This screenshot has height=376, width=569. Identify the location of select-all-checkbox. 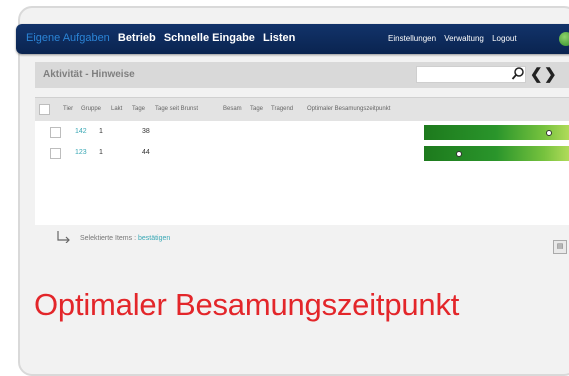
(44, 109).